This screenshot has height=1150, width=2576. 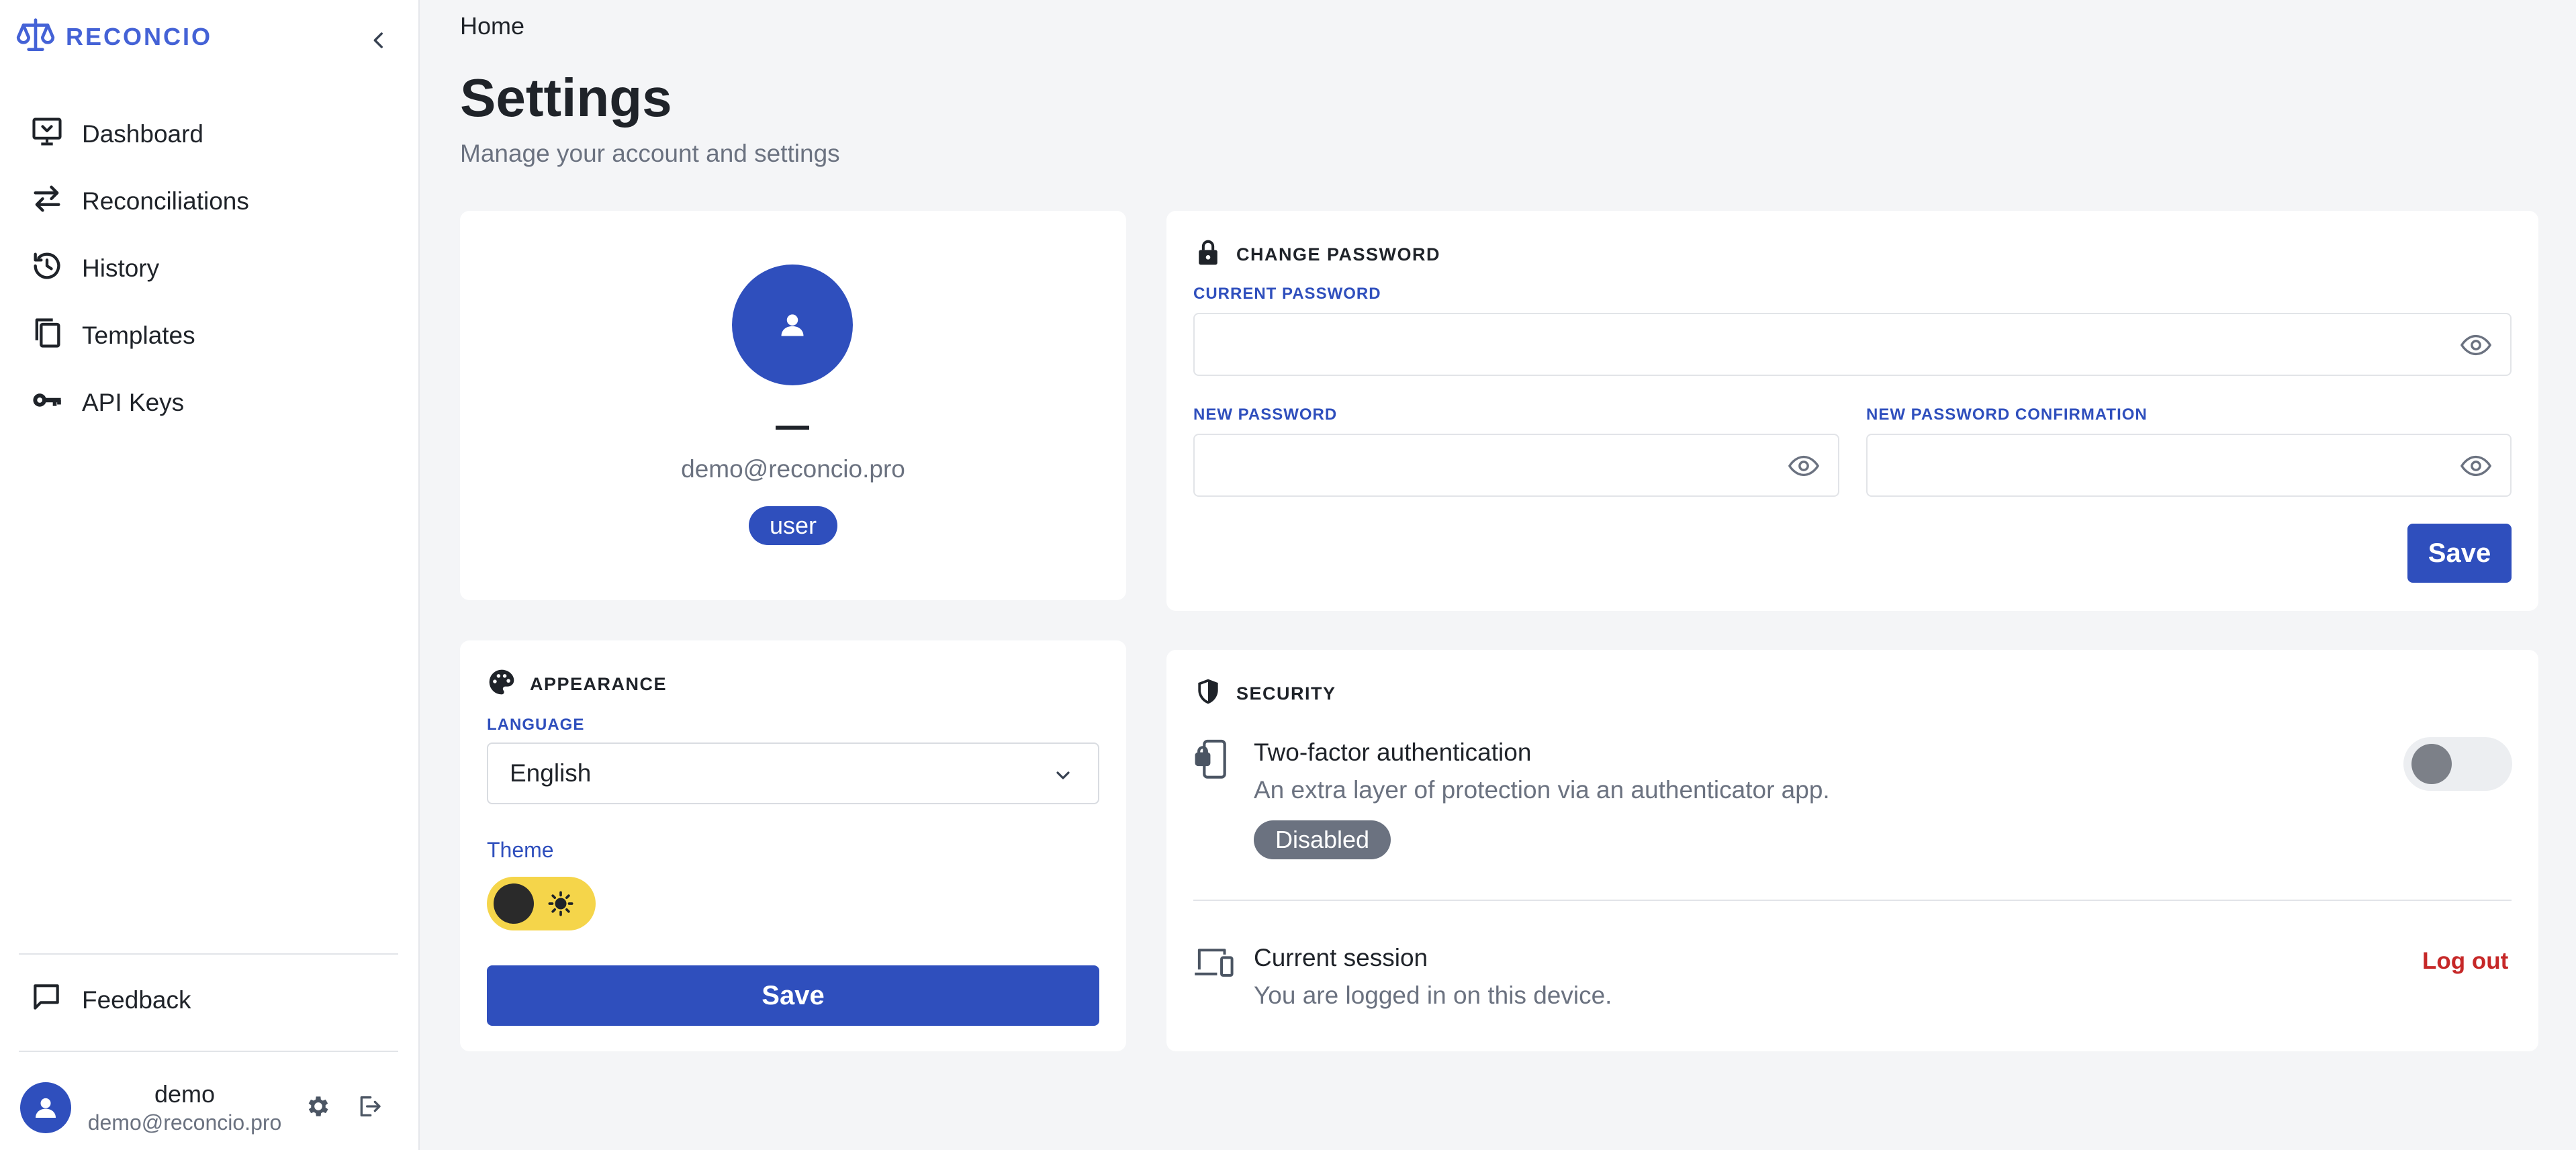 I want to click on role-badge: user, so click(x=793, y=525).